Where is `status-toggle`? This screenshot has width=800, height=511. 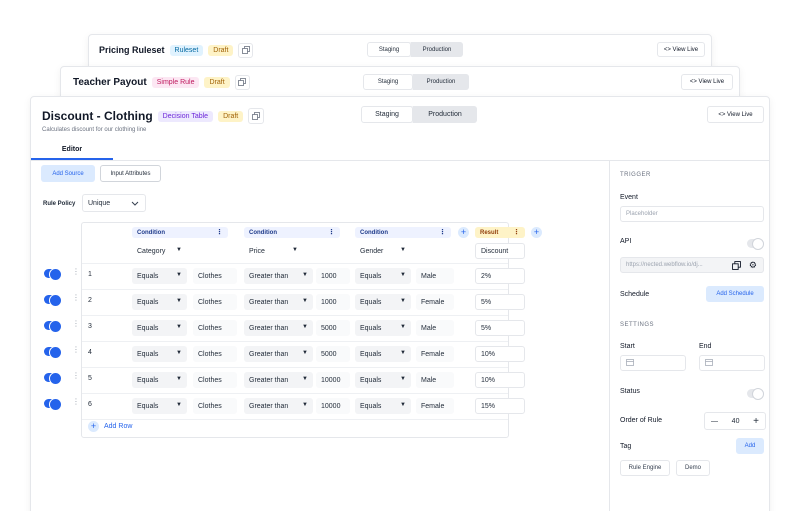
status-toggle is located at coordinates (755, 394).